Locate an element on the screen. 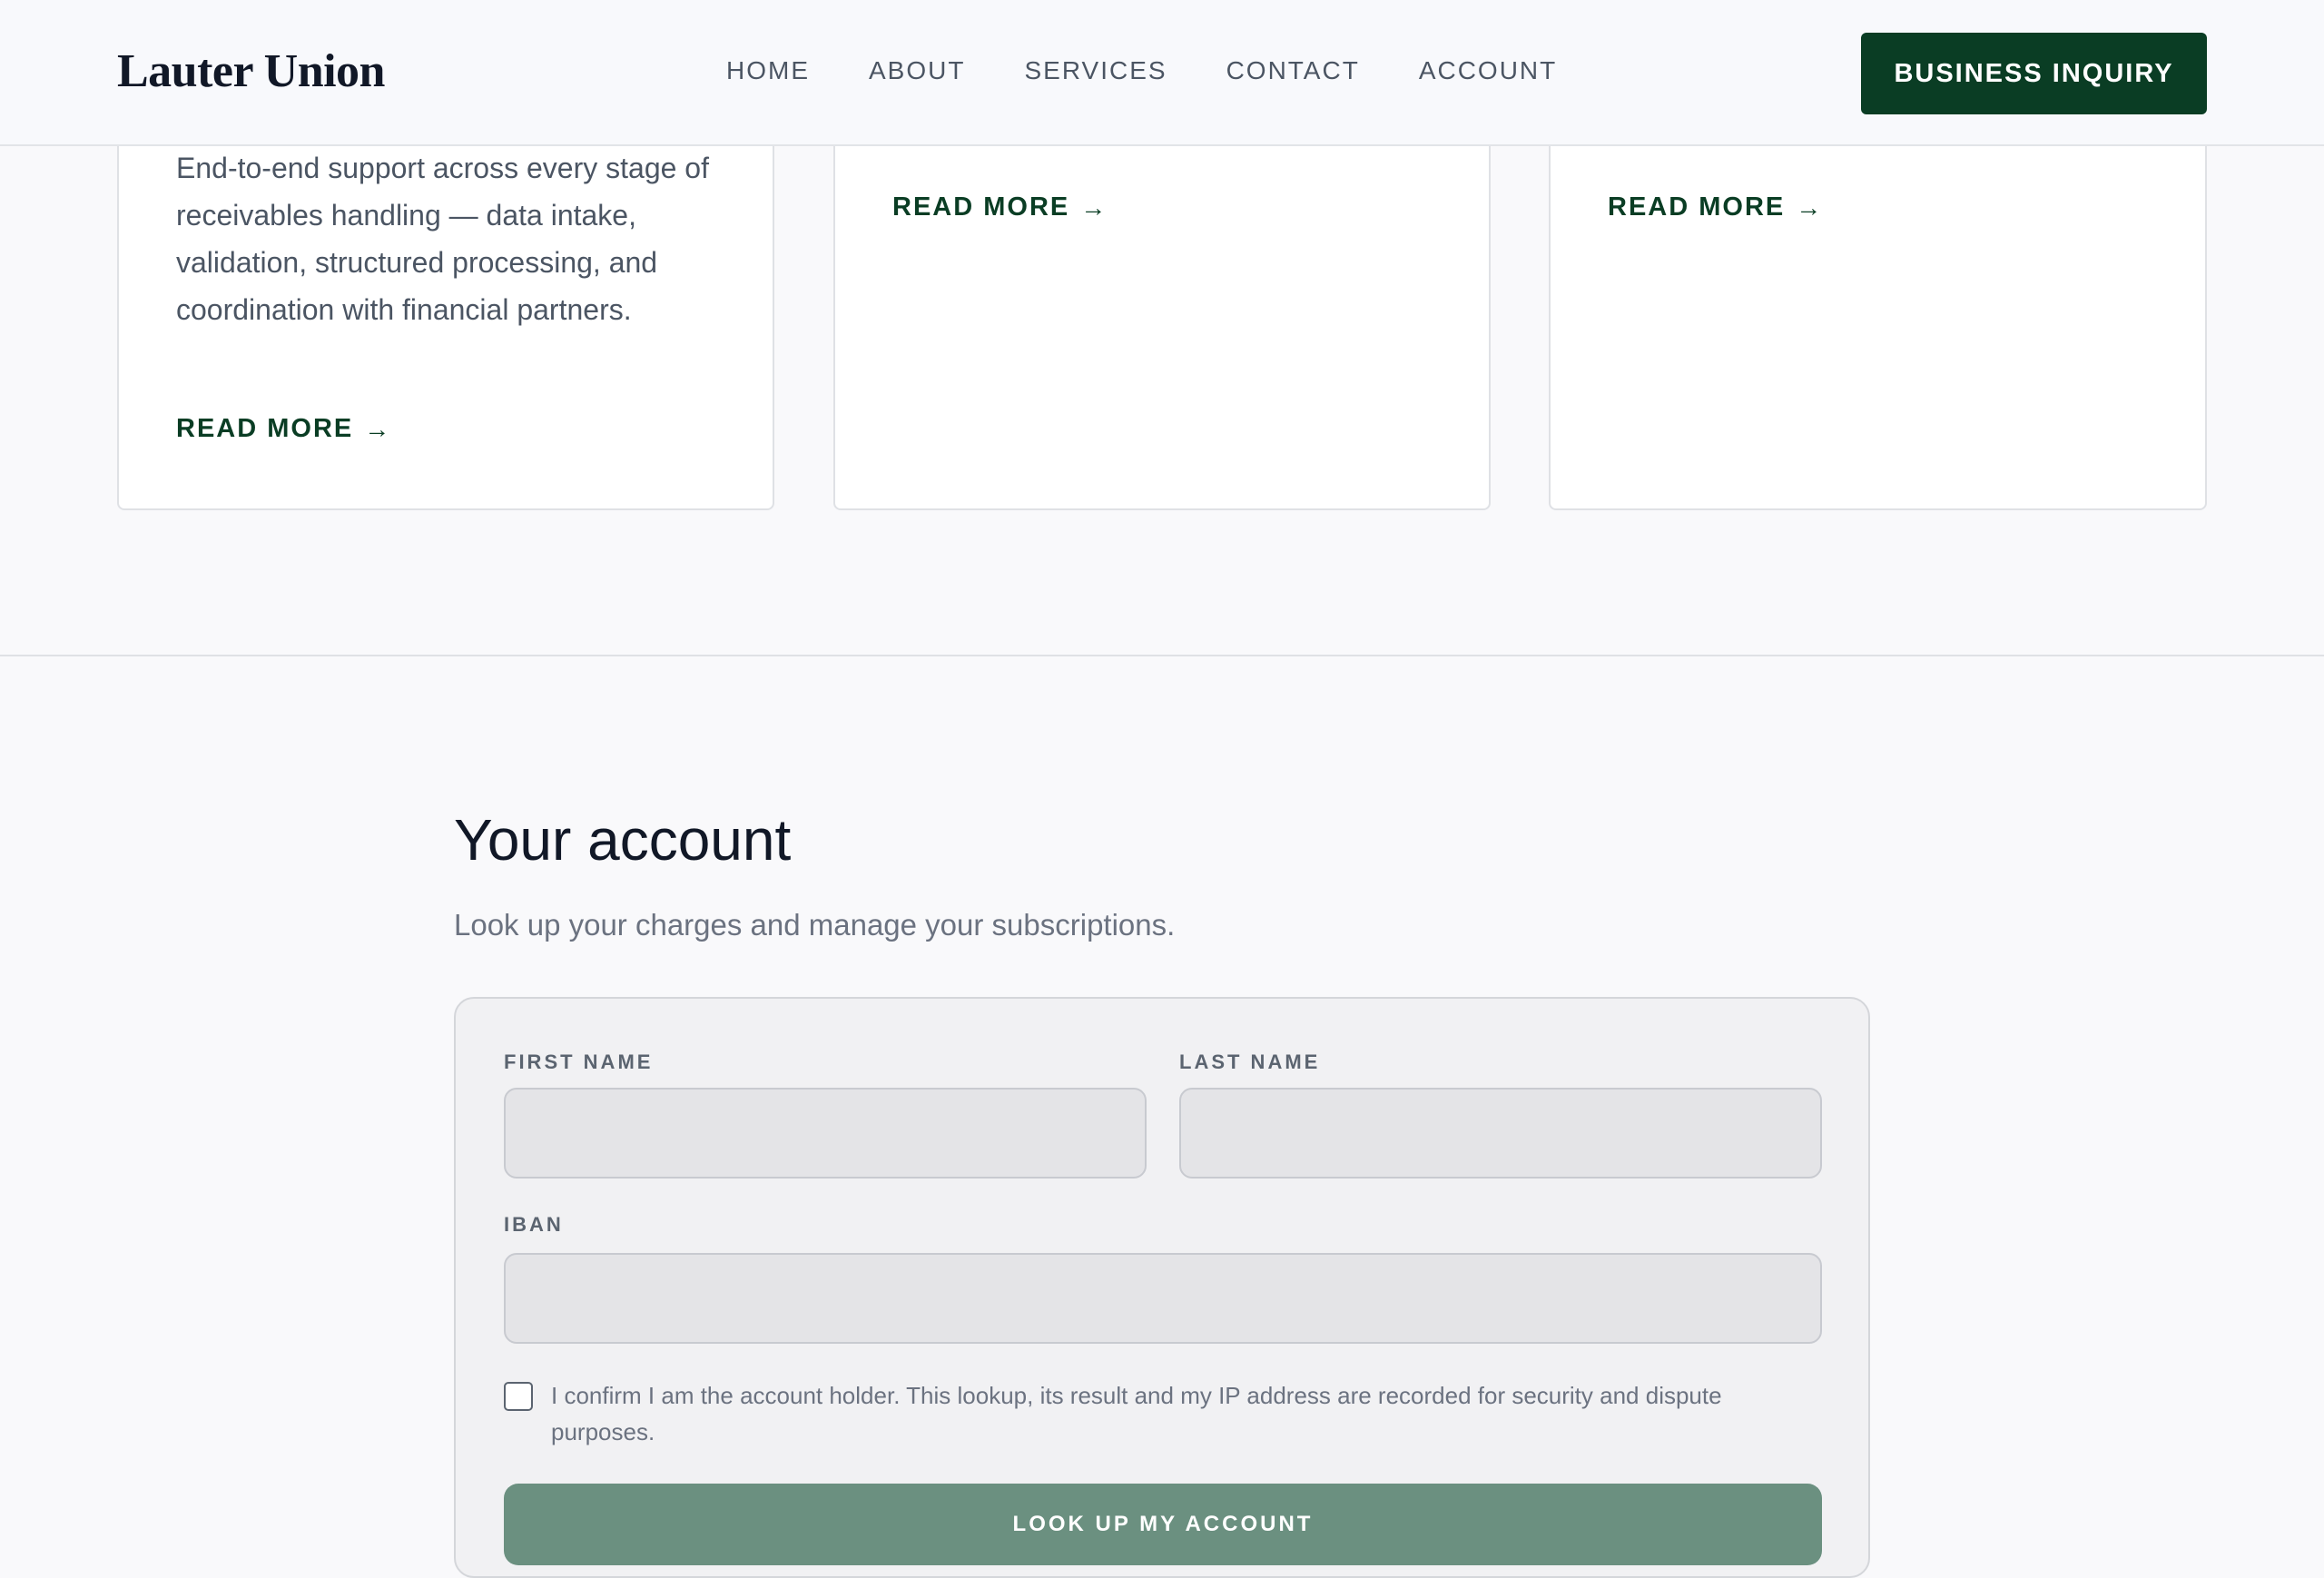 This screenshot has height=1578, width=2324. main-nav: HOME ABOUT SERVICES CONTACT ACCOUNT is located at coordinates (1171, 71).